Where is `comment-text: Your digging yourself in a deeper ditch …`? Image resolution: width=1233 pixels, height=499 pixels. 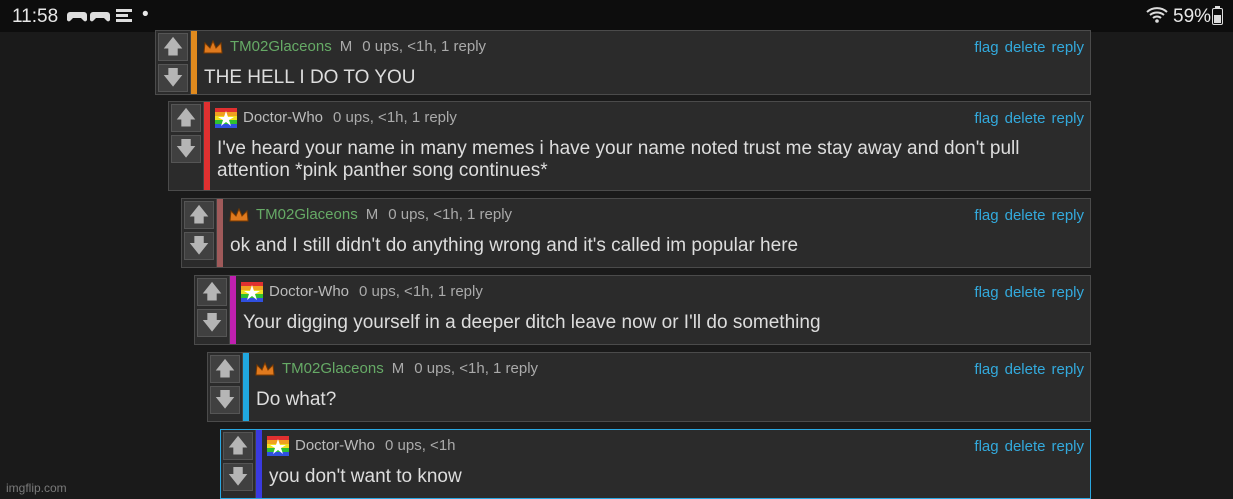 comment-text: Your digging yourself in a deeper ditch … is located at coordinates (532, 322).